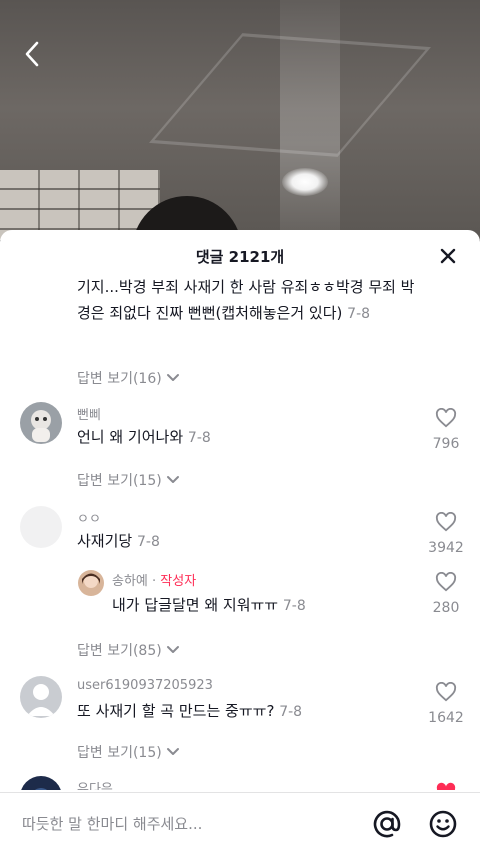  What do you see at coordinates (305, 182) in the screenshot?
I see `ceiling-light` at bounding box center [305, 182].